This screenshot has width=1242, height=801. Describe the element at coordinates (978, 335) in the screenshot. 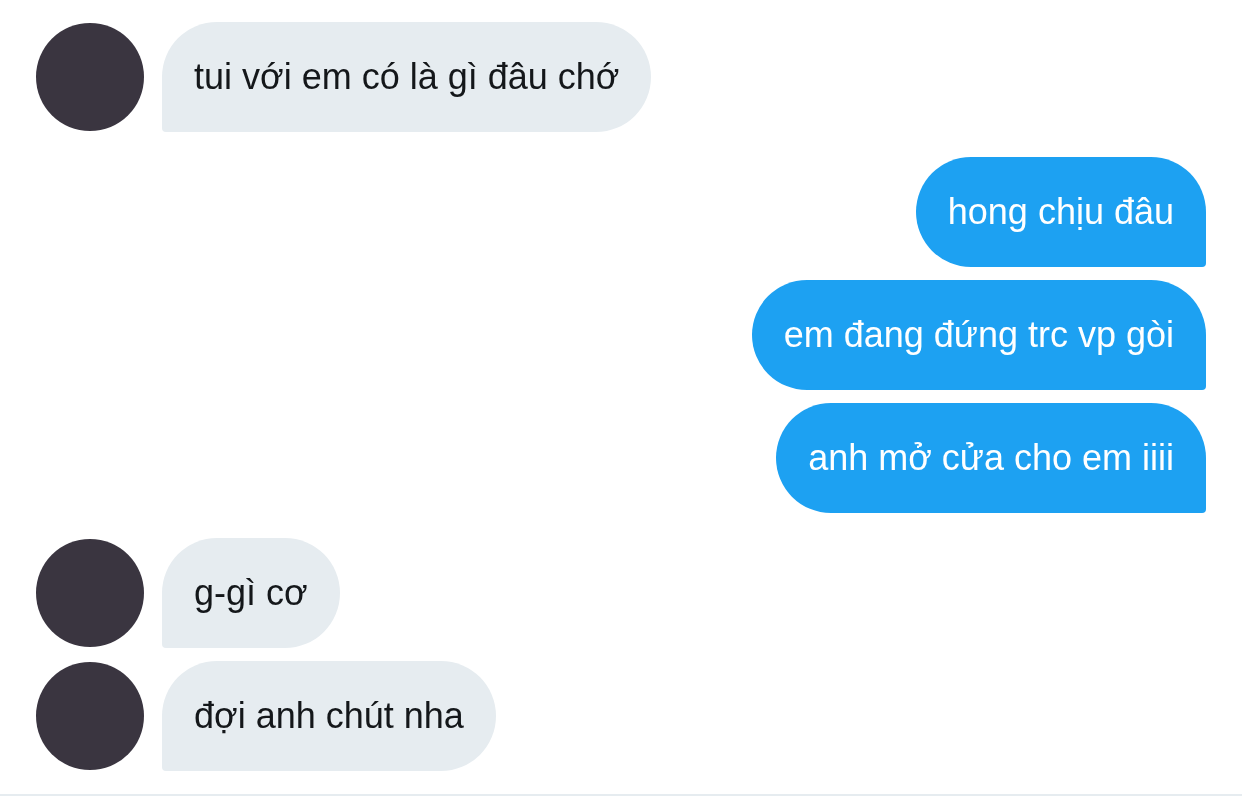

I see `message-bubble: em đang đứng trc vp gòi` at that location.